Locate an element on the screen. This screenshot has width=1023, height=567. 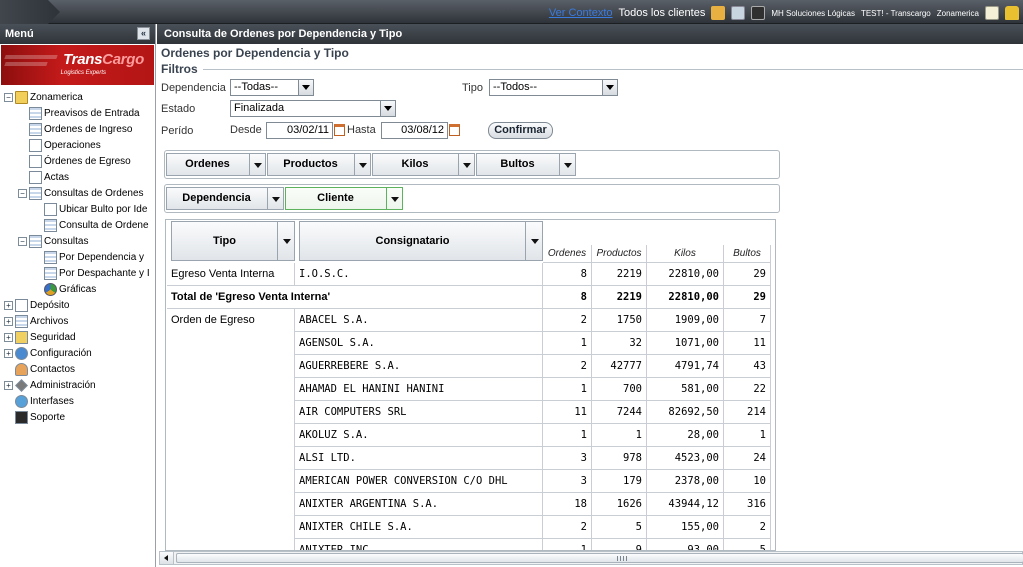
collapse-sidebar-button: « is located at coordinates (143, 33).